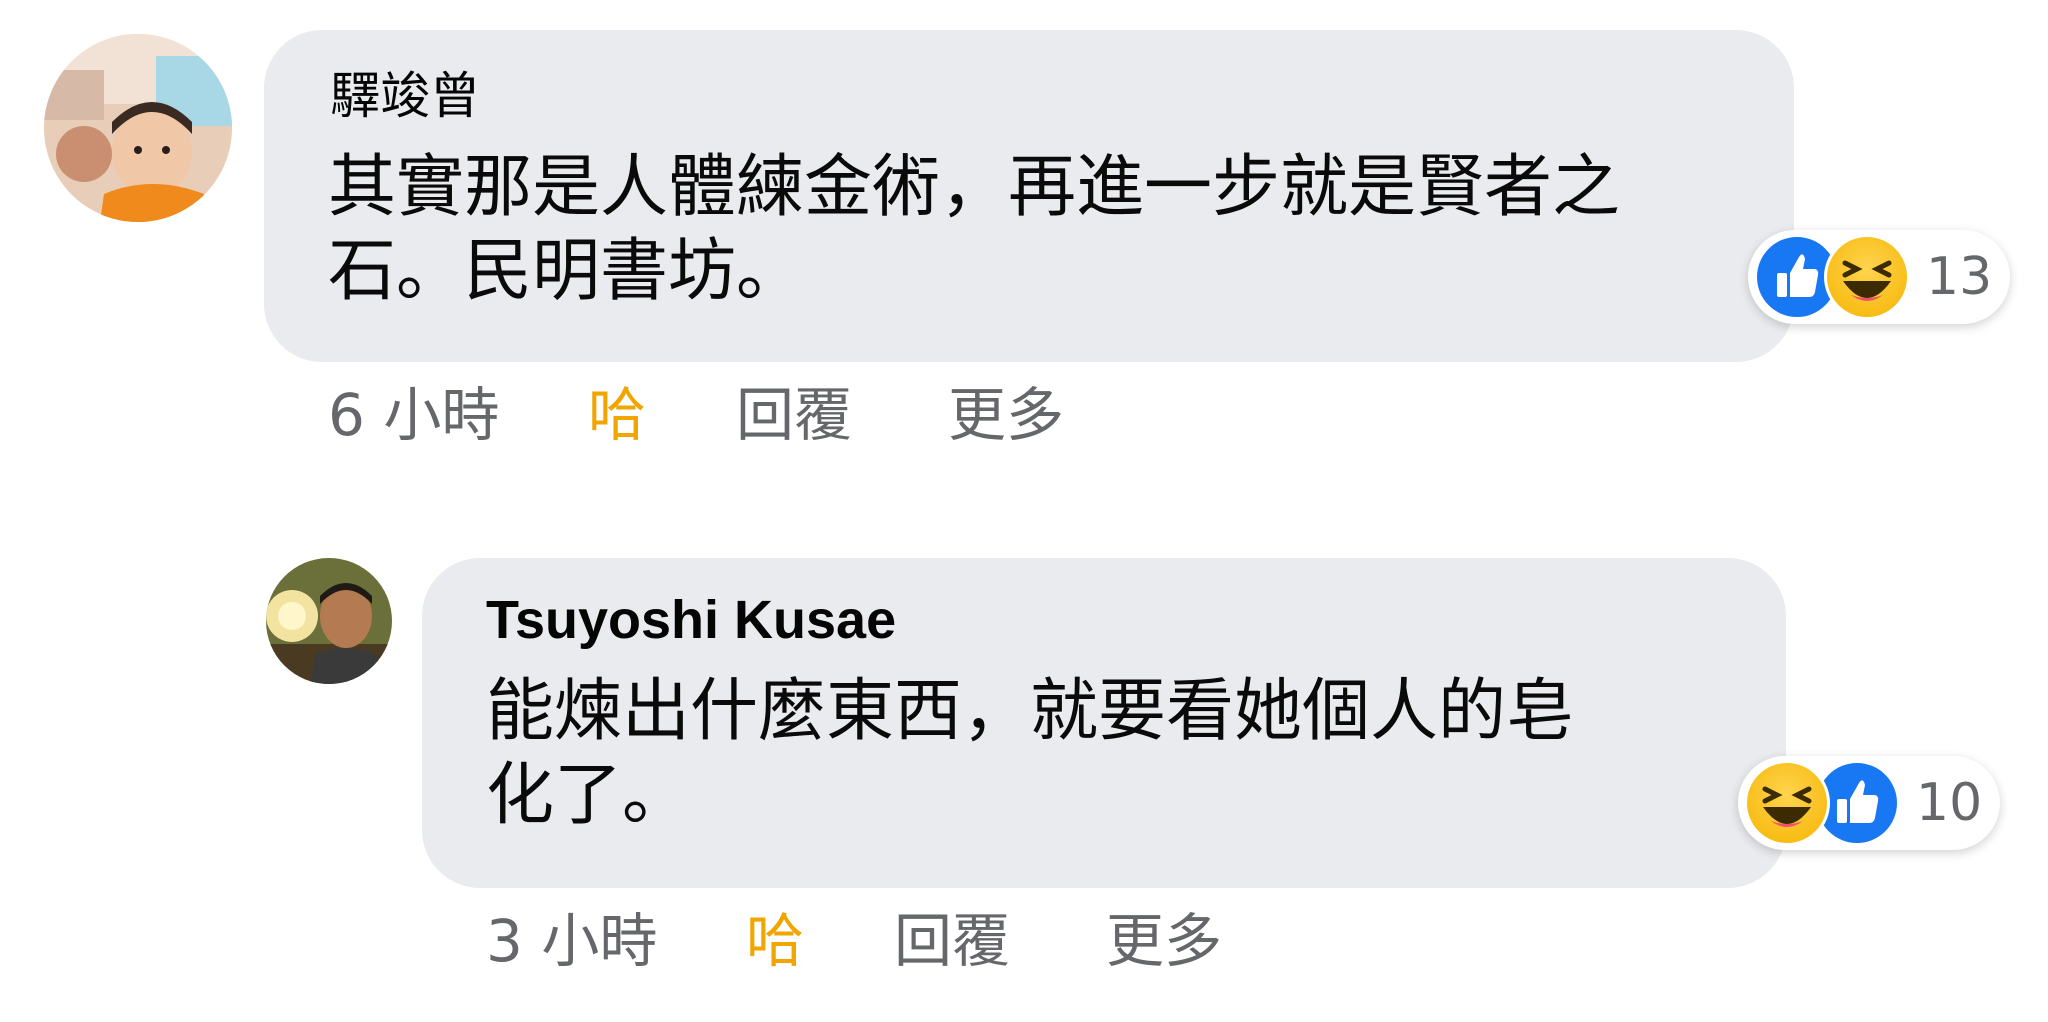  Describe the element at coordinates (952, 941) in the screenshot. I see `reply-button: 回覆` at that location.